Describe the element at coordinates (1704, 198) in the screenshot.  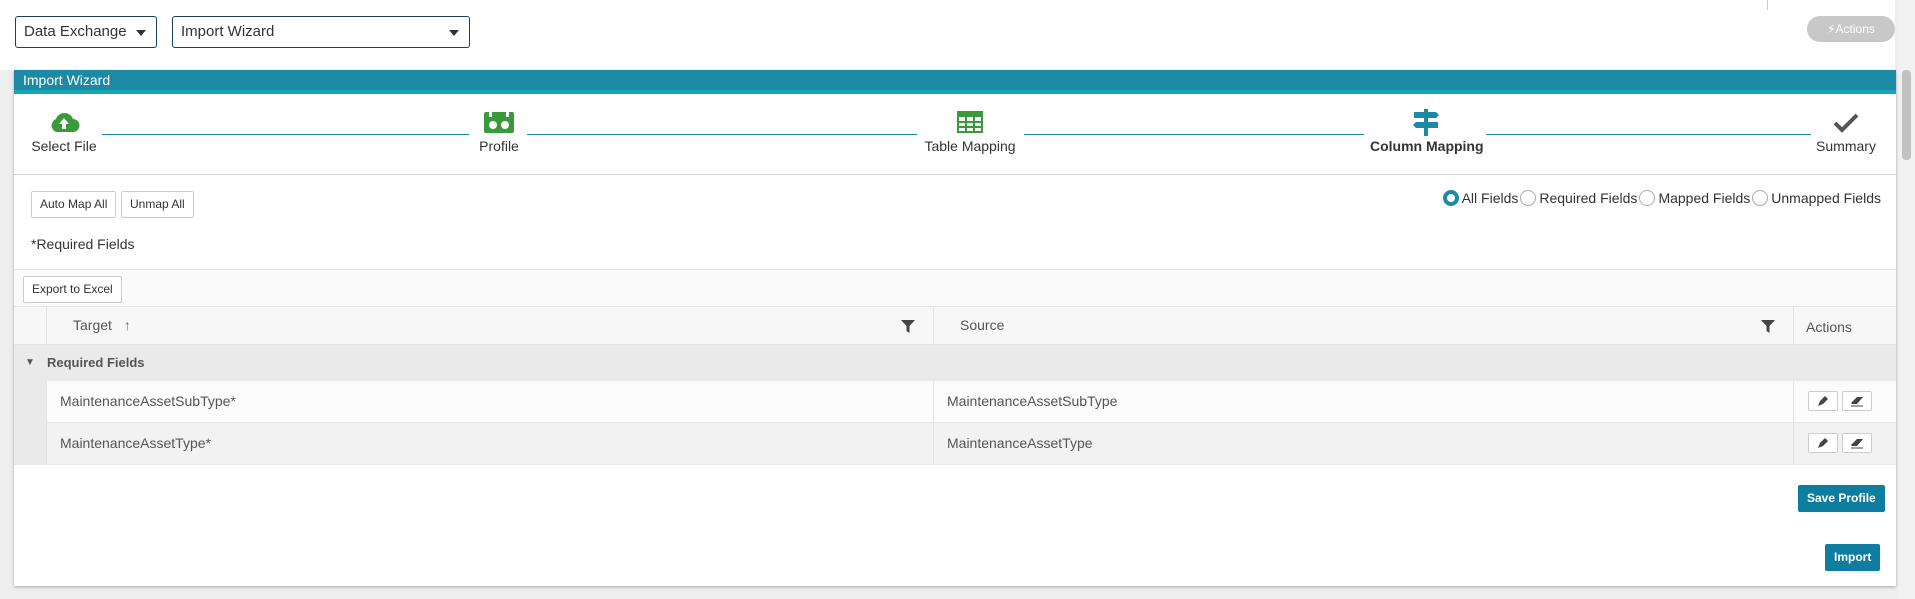
I see `radio-label: Mapped Fields` at that location.